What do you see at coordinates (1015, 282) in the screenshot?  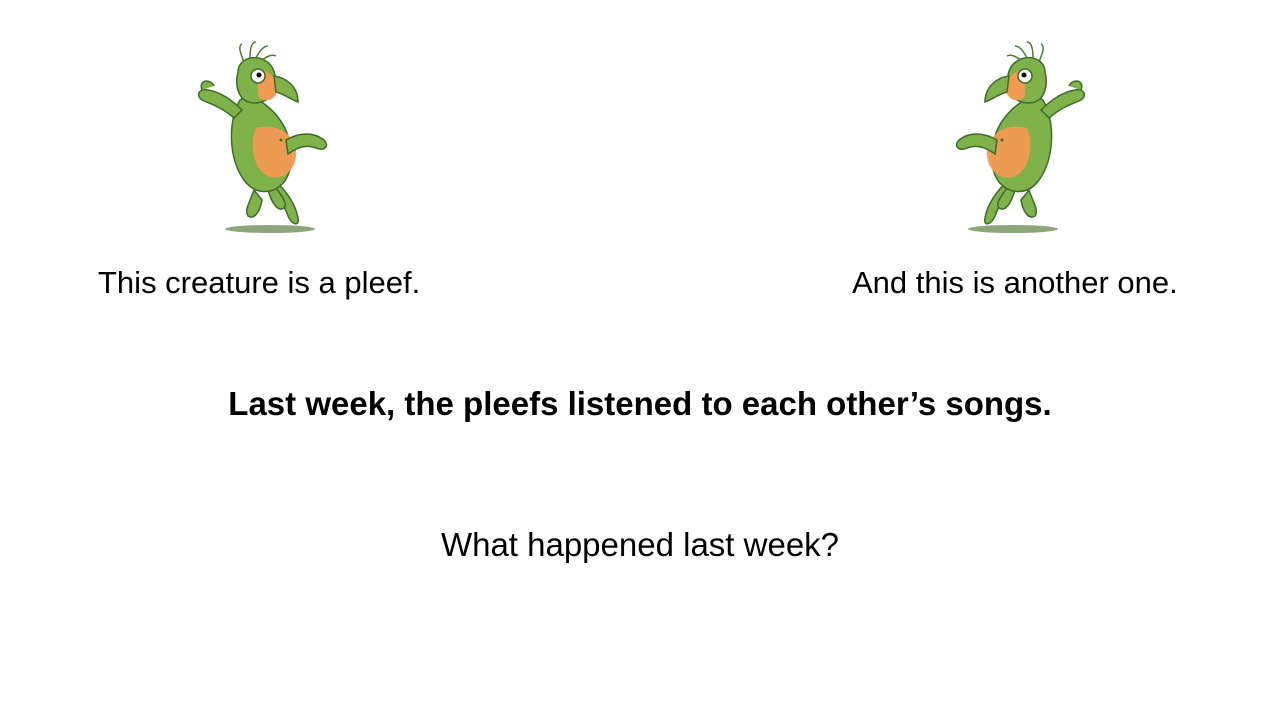 I see `right-caption: And this is another one.` at bounding box center [1015, 282].